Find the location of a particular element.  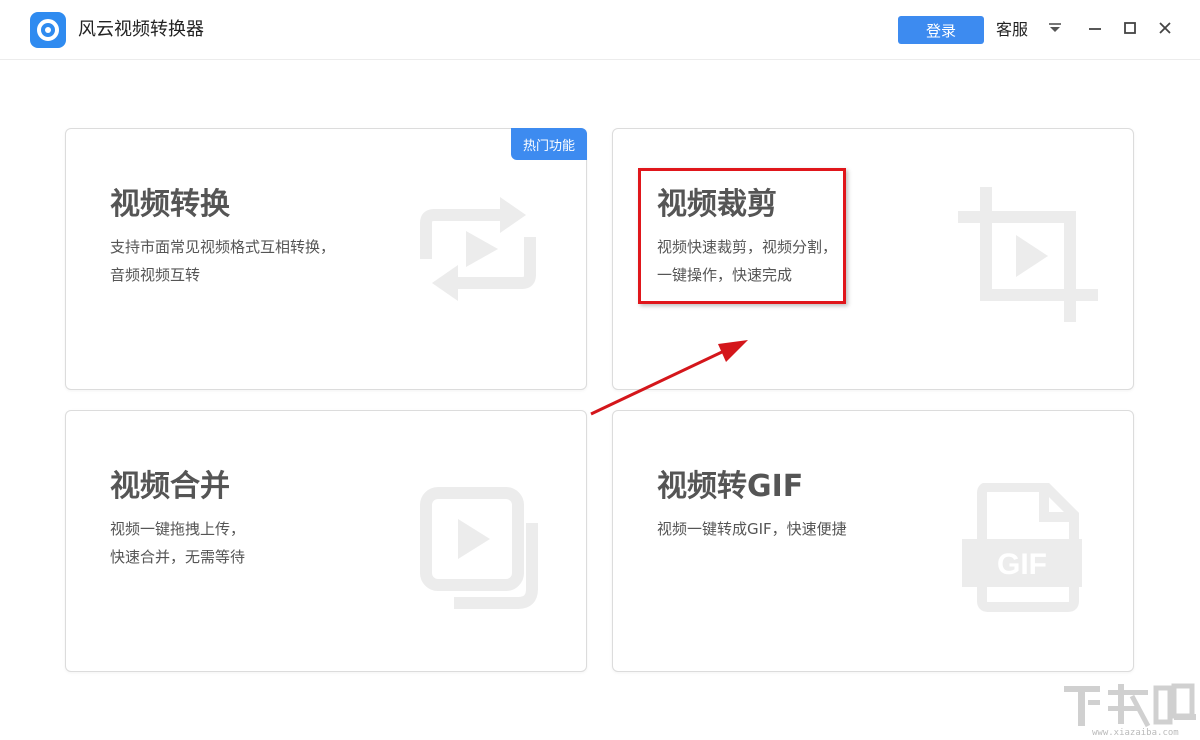

hot-feature-badge: 热门功能 is located at coordinates (549, 144).